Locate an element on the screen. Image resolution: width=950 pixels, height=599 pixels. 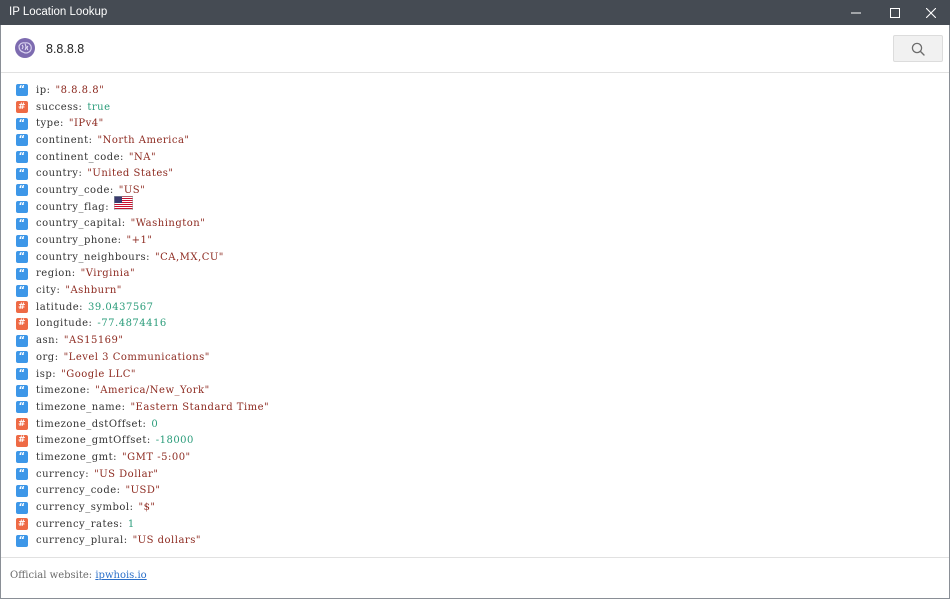
result-row-currency-code: “ currency_code: "USD" is located at coordinates (466, 491).